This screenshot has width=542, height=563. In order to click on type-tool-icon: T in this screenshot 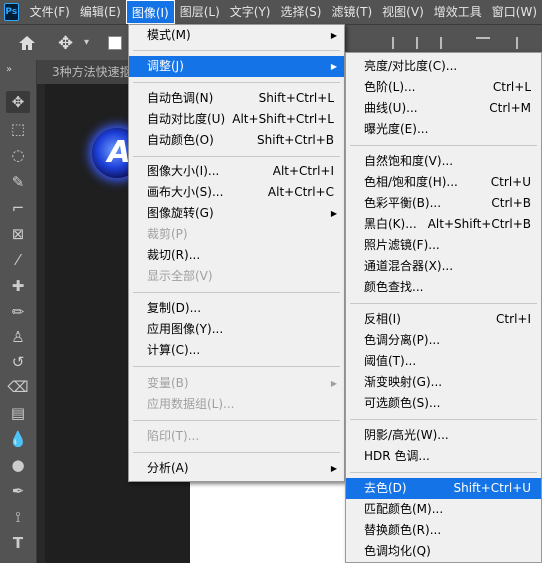, I will do `click(18, 543)`.